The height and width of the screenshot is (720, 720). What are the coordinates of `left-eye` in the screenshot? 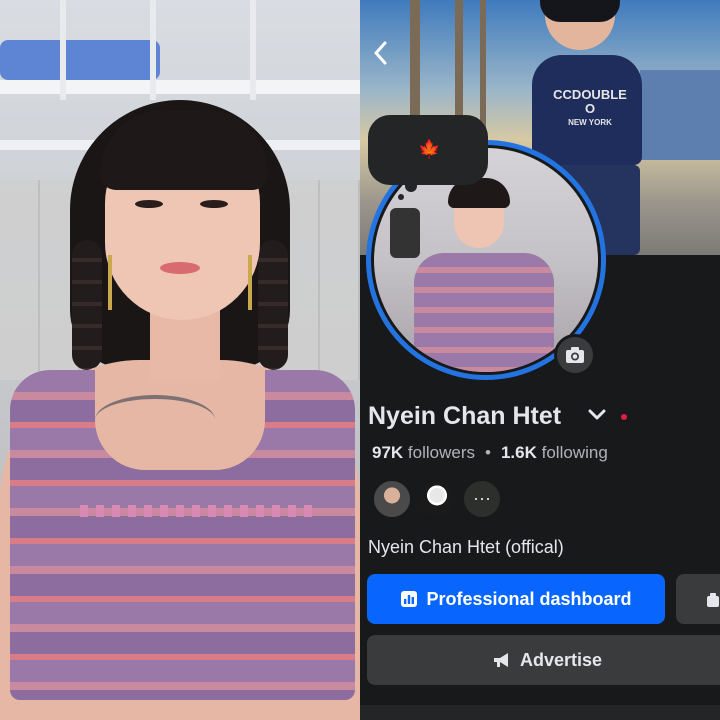 It's located at (149, 204).